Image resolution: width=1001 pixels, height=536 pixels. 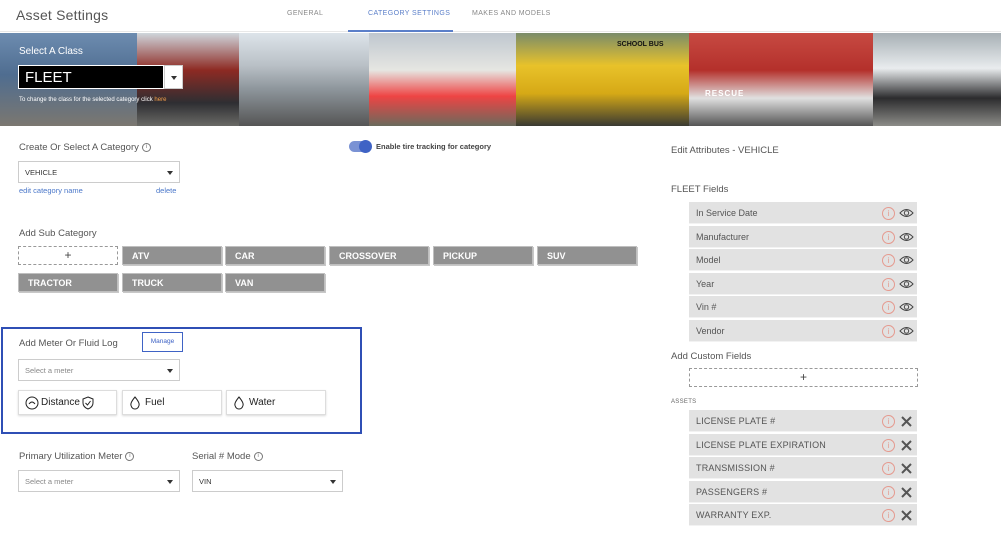 I want to click on add-subcategory-button: +, so click(x=68, y=255).